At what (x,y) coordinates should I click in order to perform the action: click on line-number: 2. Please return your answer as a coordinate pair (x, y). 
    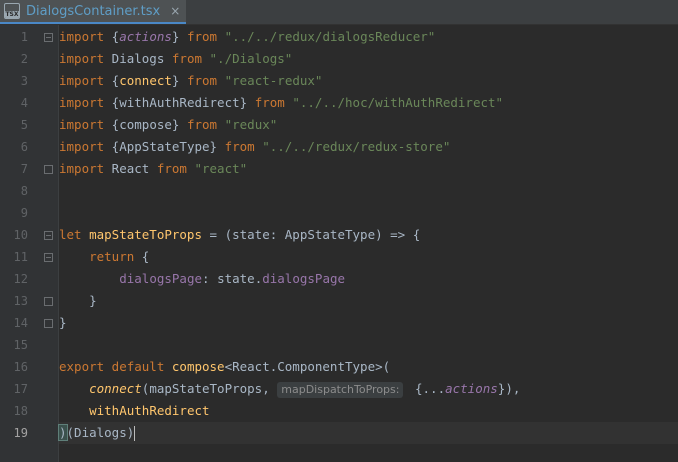
    Looking at the image, I should click on (24, 59).